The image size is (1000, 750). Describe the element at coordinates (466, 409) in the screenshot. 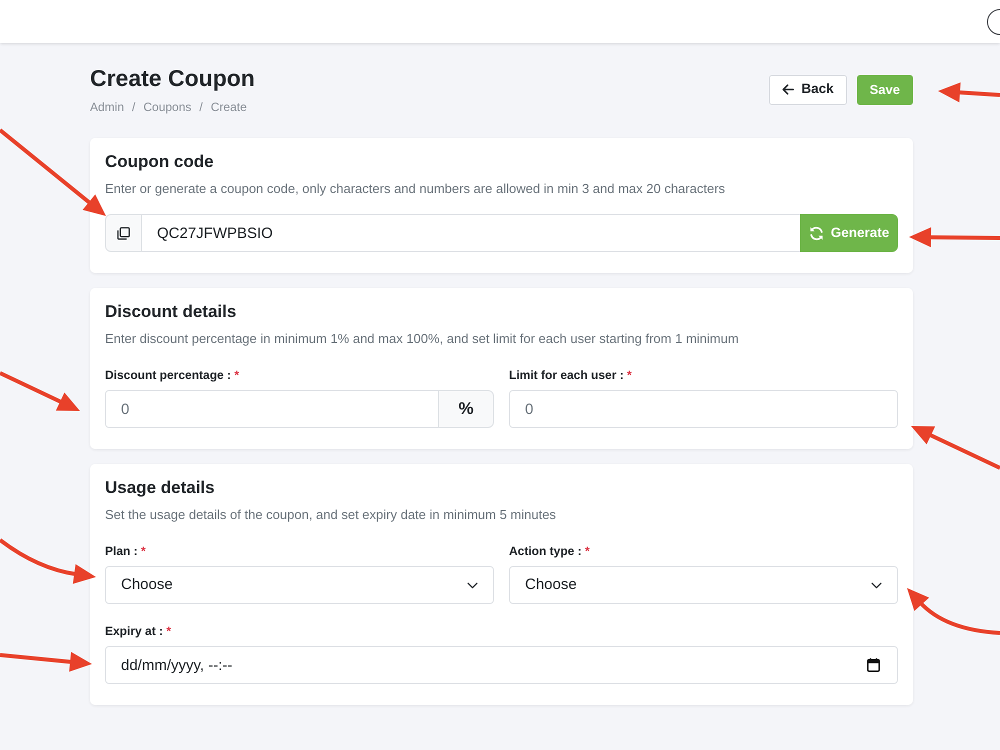

I see `unit-suffix: %` at that location.